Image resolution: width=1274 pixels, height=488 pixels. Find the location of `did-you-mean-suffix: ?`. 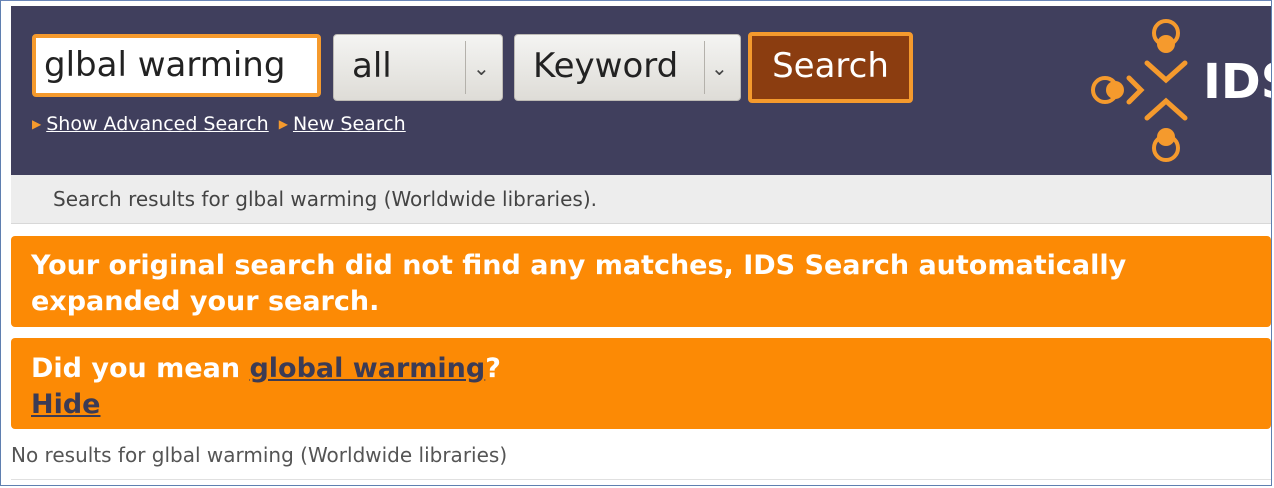

did-you-mean-suffix: ? is located at coordinates (493, 368).